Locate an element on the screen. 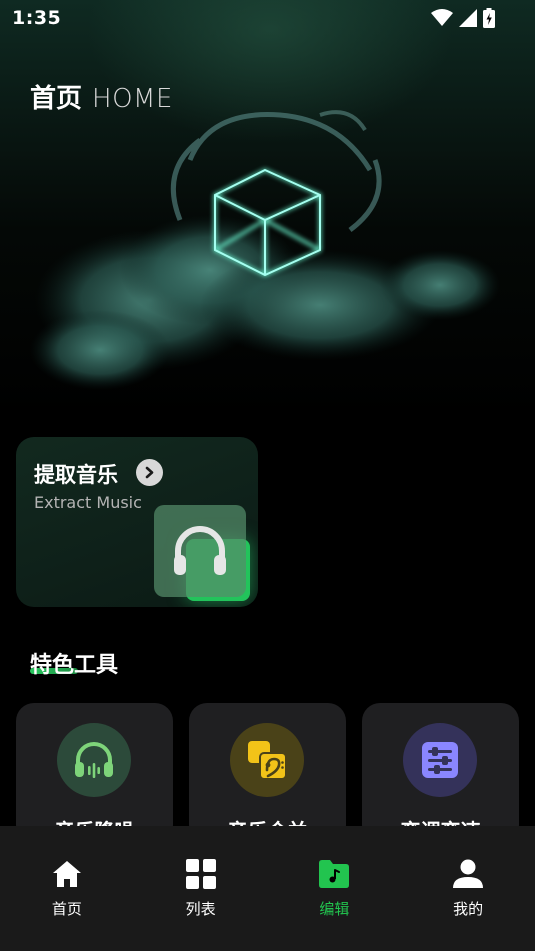 This screenshot has height=951, width=535. extract-music-title: 提取音乐 is located at coordinates (76, 475).